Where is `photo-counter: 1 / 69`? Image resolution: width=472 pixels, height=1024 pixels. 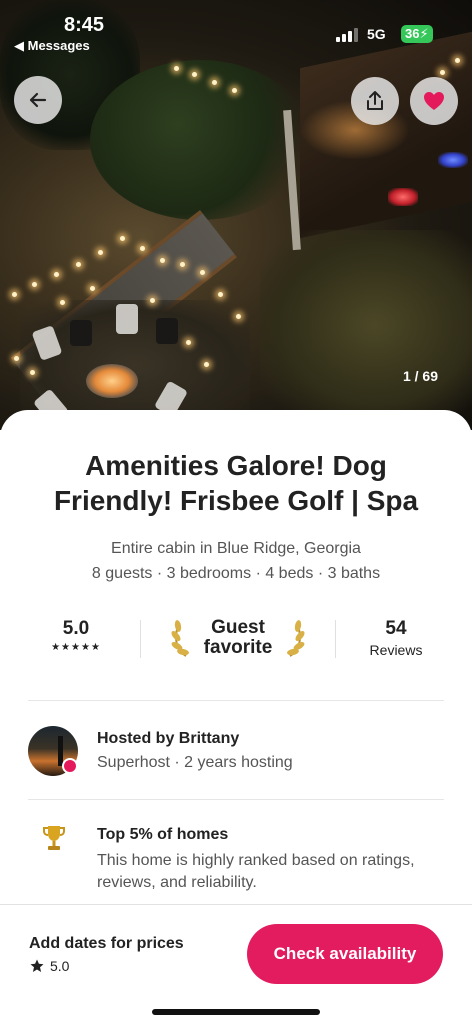
photo-counter: 1 / 69 is located at coordinates (420, 376).